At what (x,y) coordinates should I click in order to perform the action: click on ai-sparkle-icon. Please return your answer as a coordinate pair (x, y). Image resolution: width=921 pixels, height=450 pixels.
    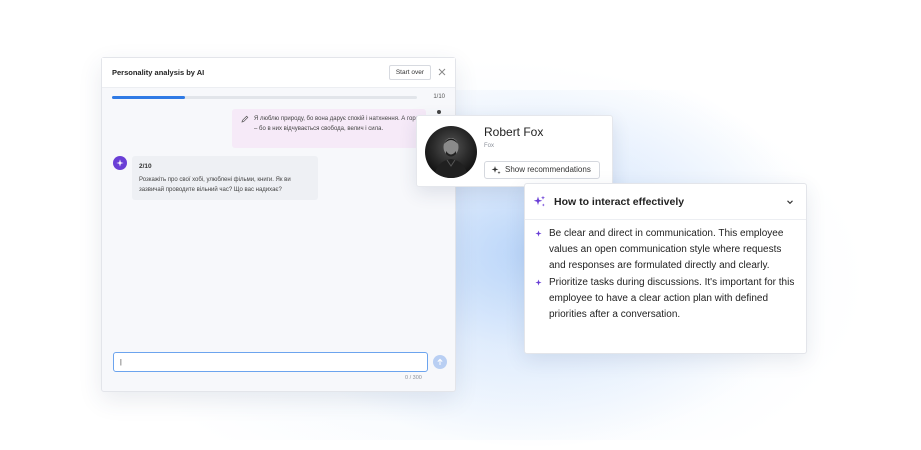
    Looking at the image, I should click on (120, 163).